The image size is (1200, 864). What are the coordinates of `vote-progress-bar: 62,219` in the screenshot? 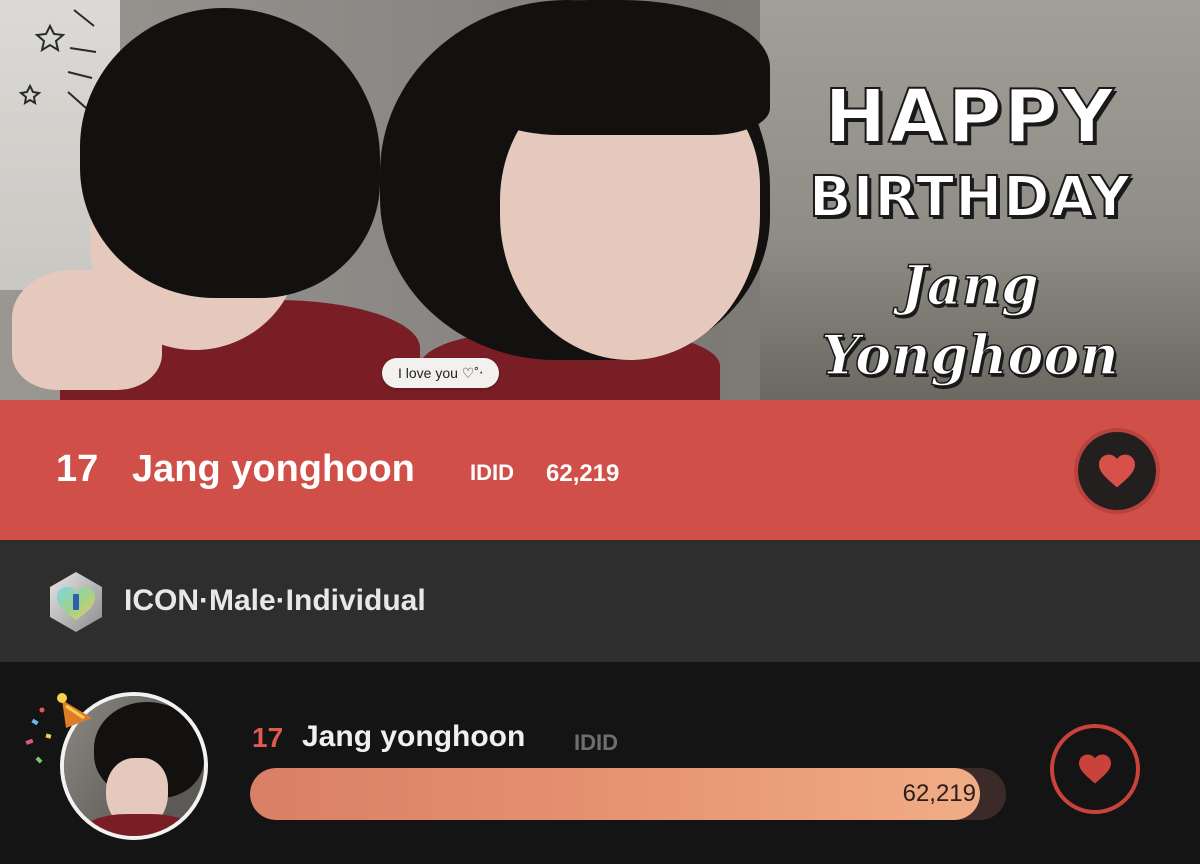 It's located at (628, 794).